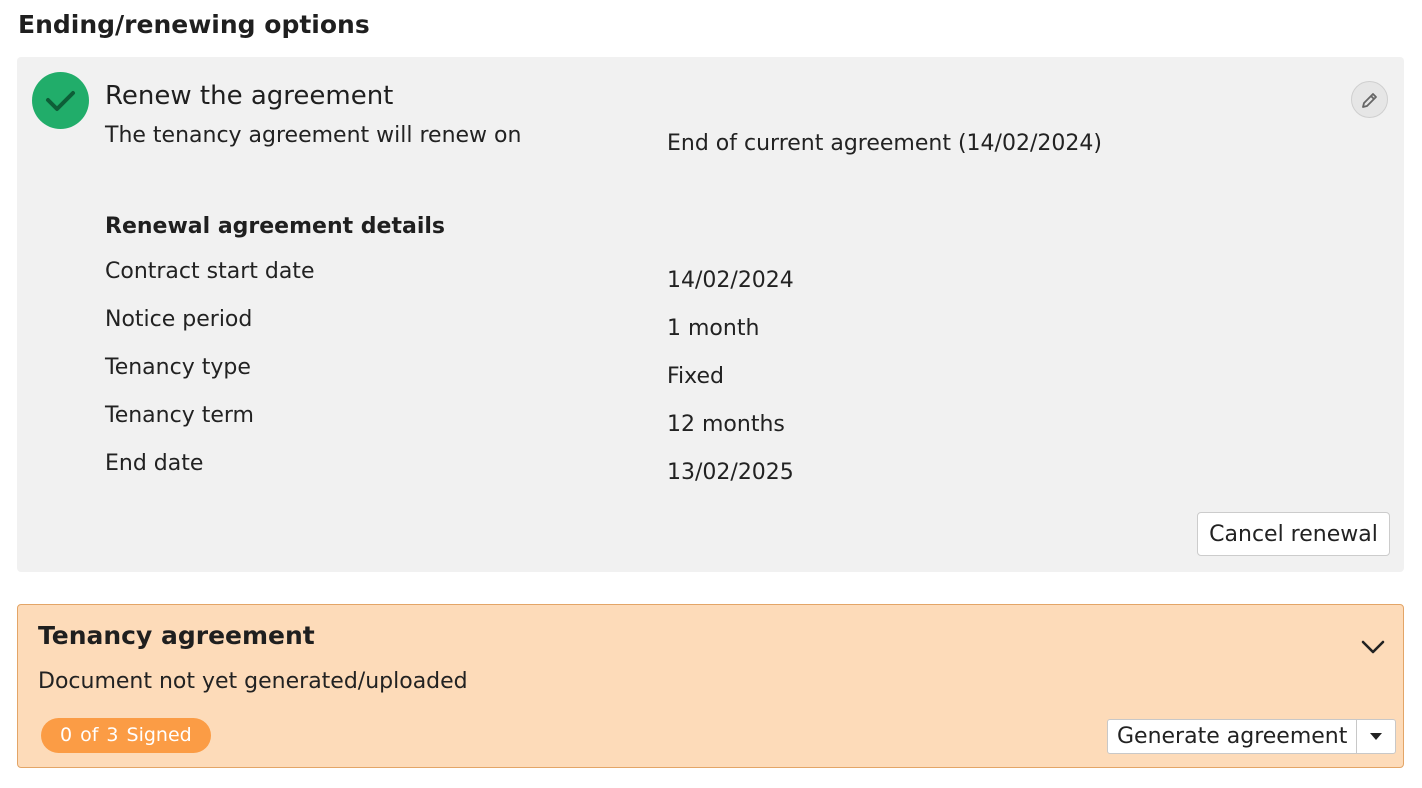 This screenshot has width=1422, height=788. Describe the element at coordinates (178, 367) in the screenshot. I see `detail-label: Tenancy type` at that location.